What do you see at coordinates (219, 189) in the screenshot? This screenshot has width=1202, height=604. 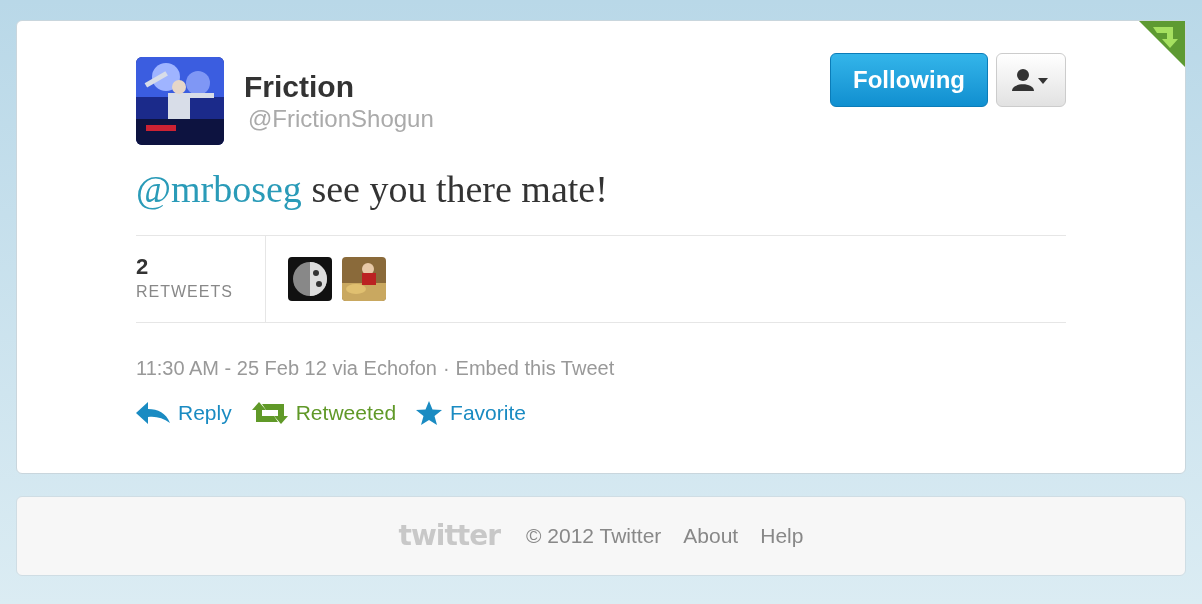 I see `mention-link: @mrboseg` at bounding box center [219, 189].